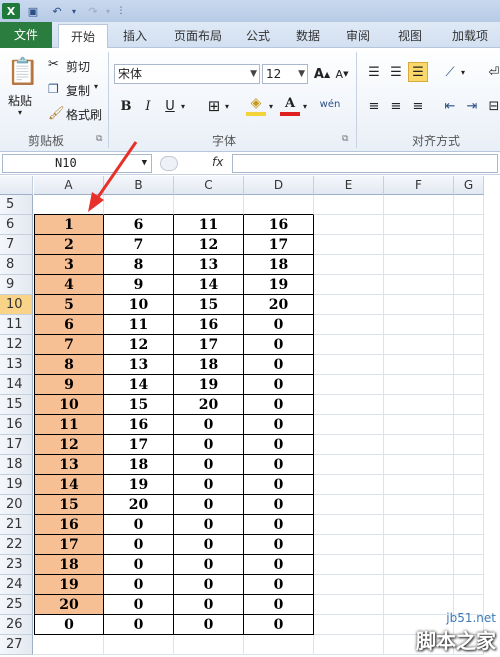  I want to click on tab-review: 审阅, so click(358, 36).